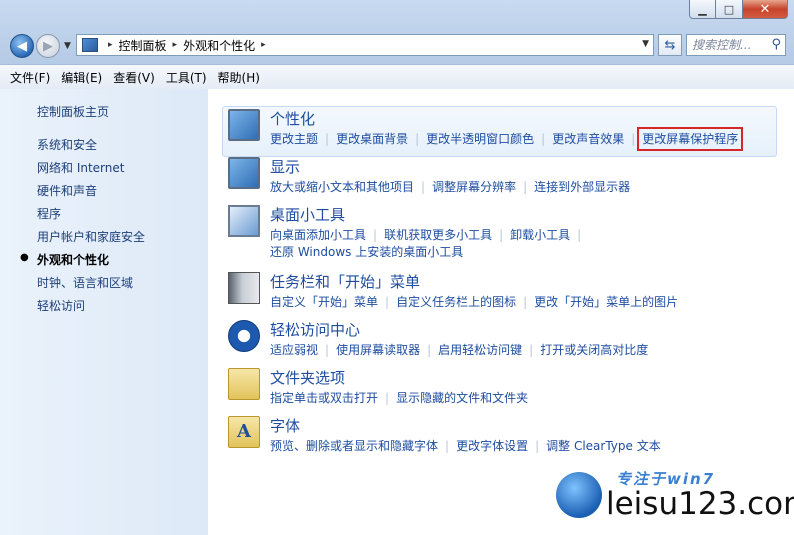 Image resolution: width=794 pixels, height=535 pixels. Describe the element at coordinates (90, 45) in the screenshot. I see `control-panel-icon` at that location.